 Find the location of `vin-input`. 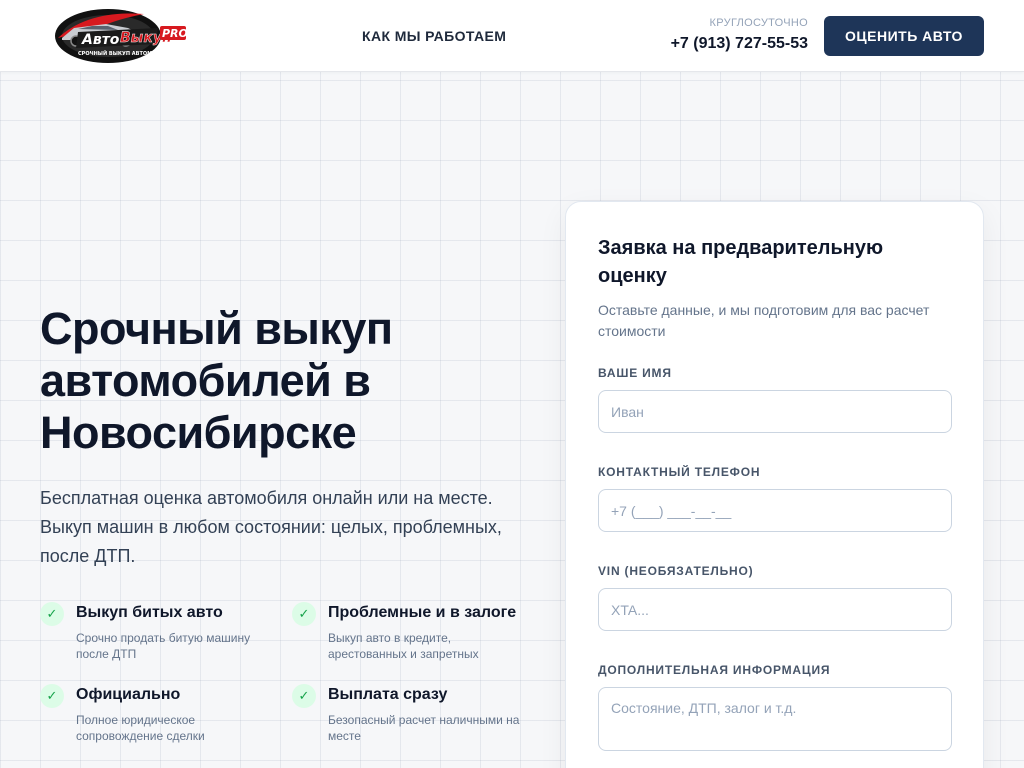

vin-input is located at coordinates (775, 609).